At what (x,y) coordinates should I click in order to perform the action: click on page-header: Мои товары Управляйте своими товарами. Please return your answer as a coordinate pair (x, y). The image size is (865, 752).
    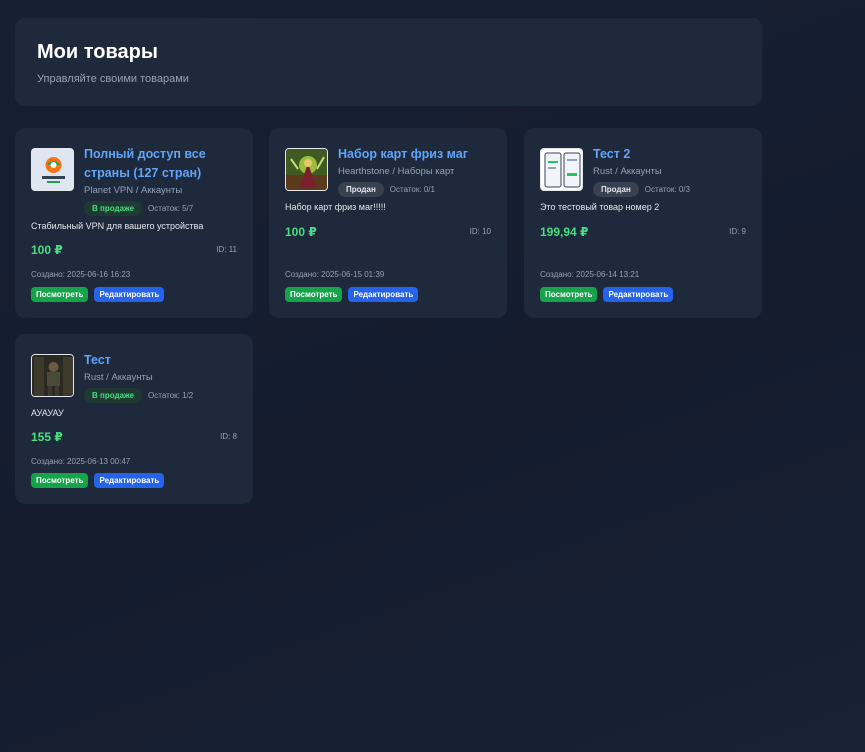
    Looking at the image, I should click on (388, 62).